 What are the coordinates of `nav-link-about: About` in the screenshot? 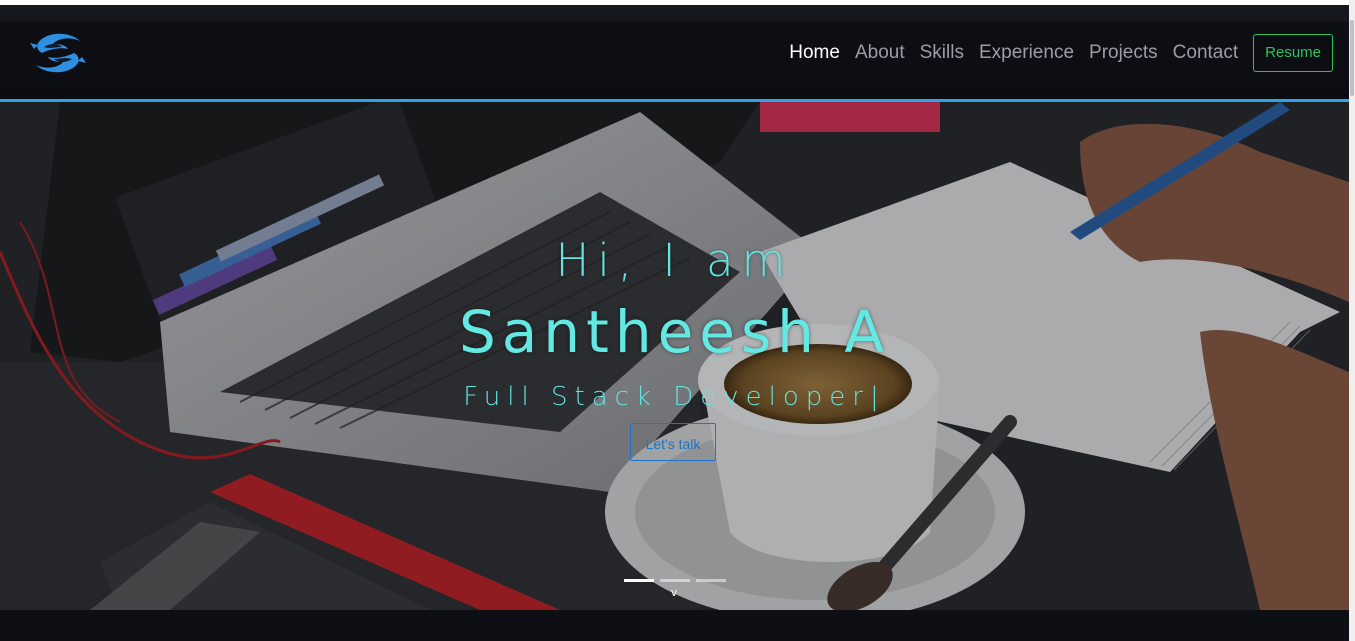 It's located at (880, 53).